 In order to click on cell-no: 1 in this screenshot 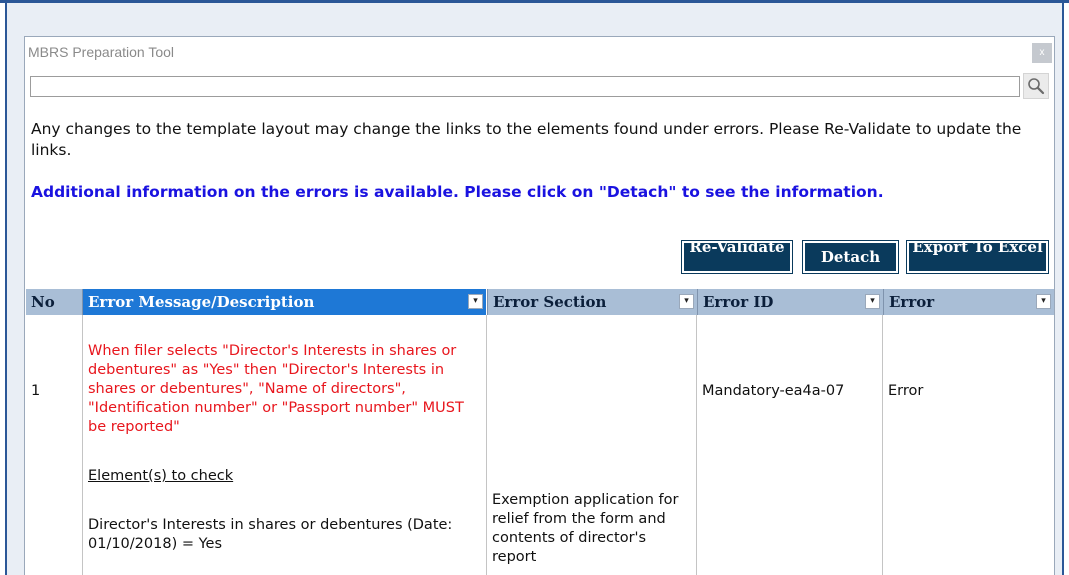, I will do `click(54, 445)`.